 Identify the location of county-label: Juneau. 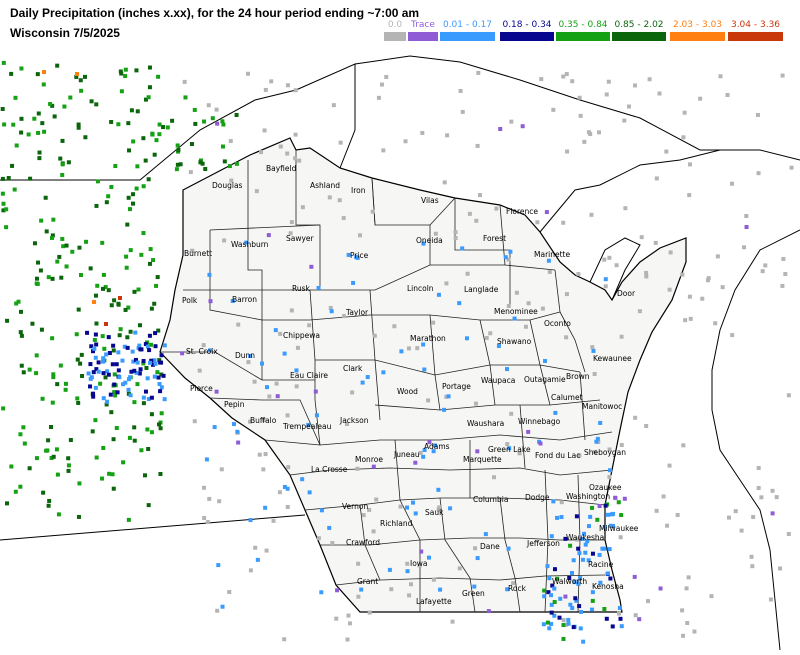
(406, 454).